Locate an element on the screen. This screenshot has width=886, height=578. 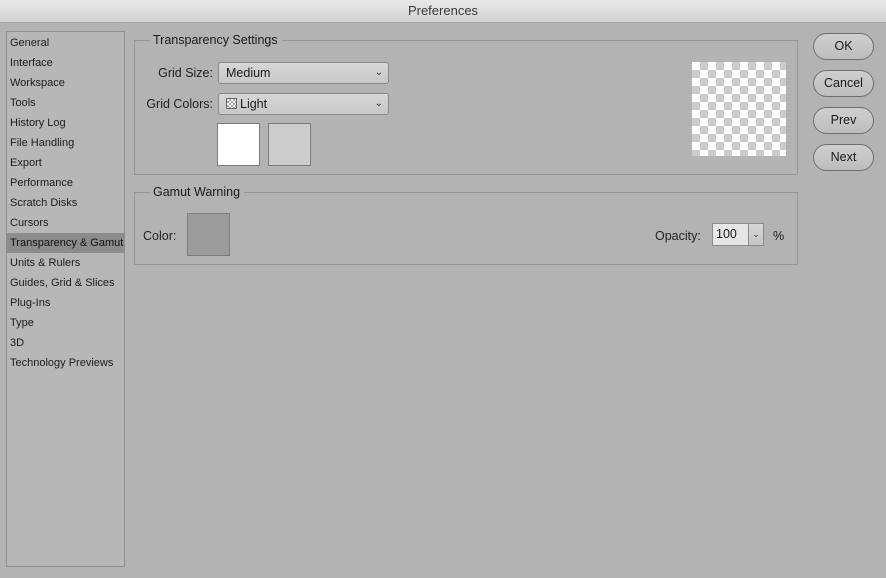
sidebar-item: Guides, Grid & Slices is located at coordinates (65, 283).